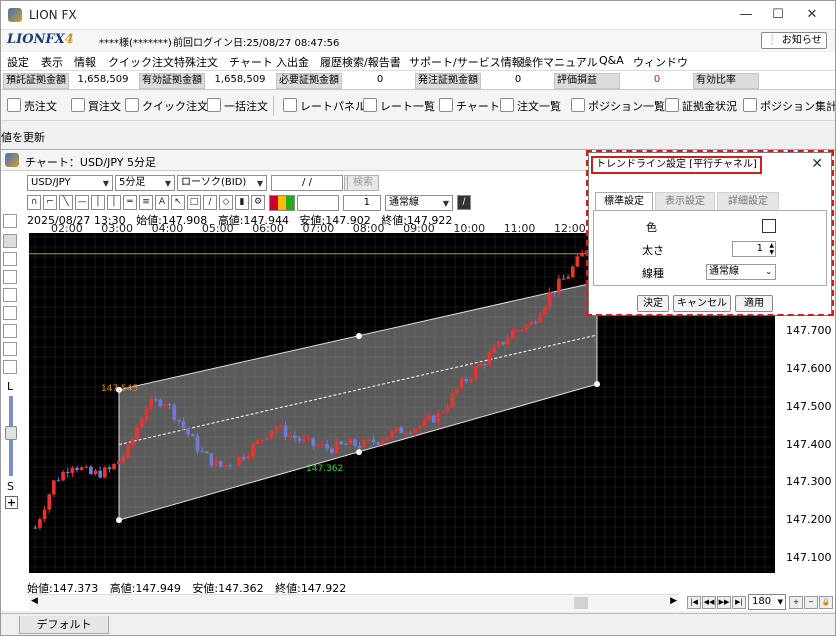  What do you see at coordinates (18, 62) in the screenshot?
I see `menu-settings: 設定` at bounding box center [18, 62].